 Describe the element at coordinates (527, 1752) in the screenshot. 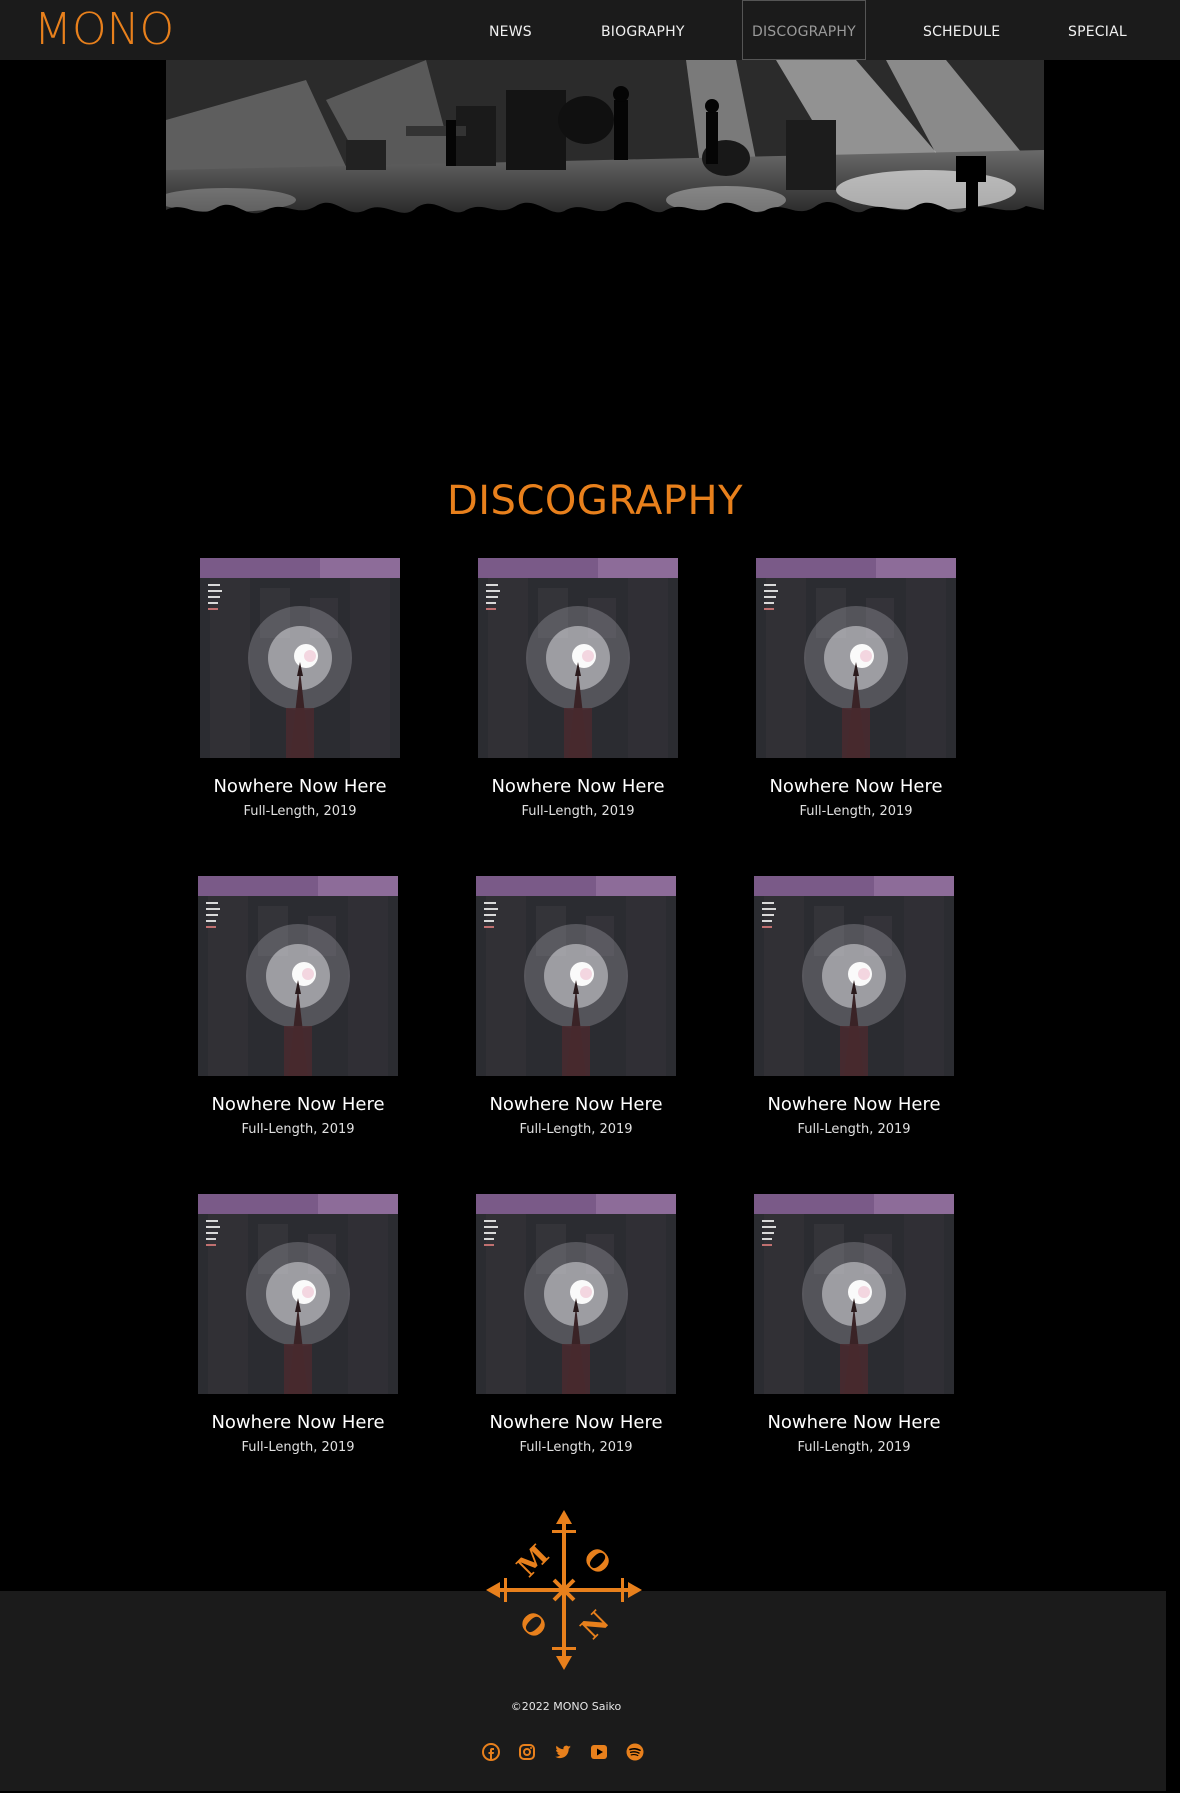

I see `instagram-icon` at that location.